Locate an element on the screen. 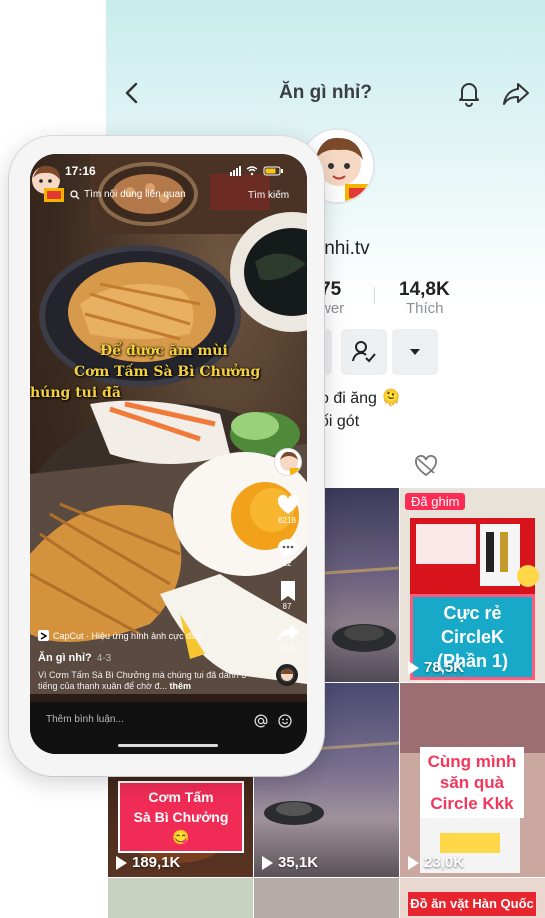 The image size is (545, 918). brand-sticker is located at coordinates (48, 183).